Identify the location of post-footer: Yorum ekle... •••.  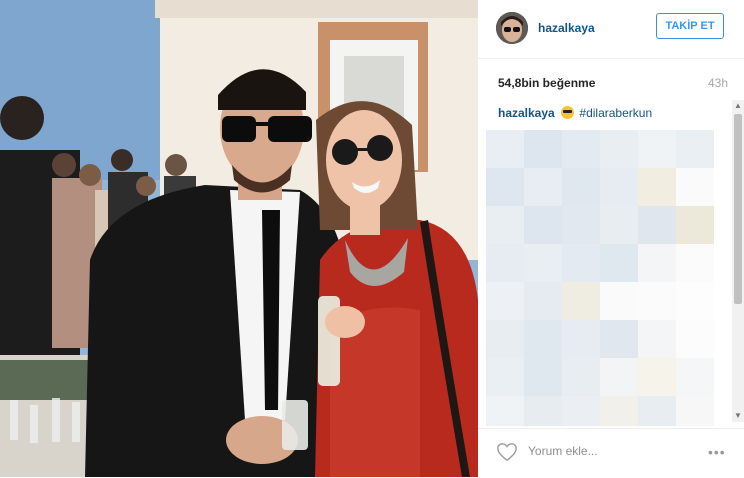
(611, 453).